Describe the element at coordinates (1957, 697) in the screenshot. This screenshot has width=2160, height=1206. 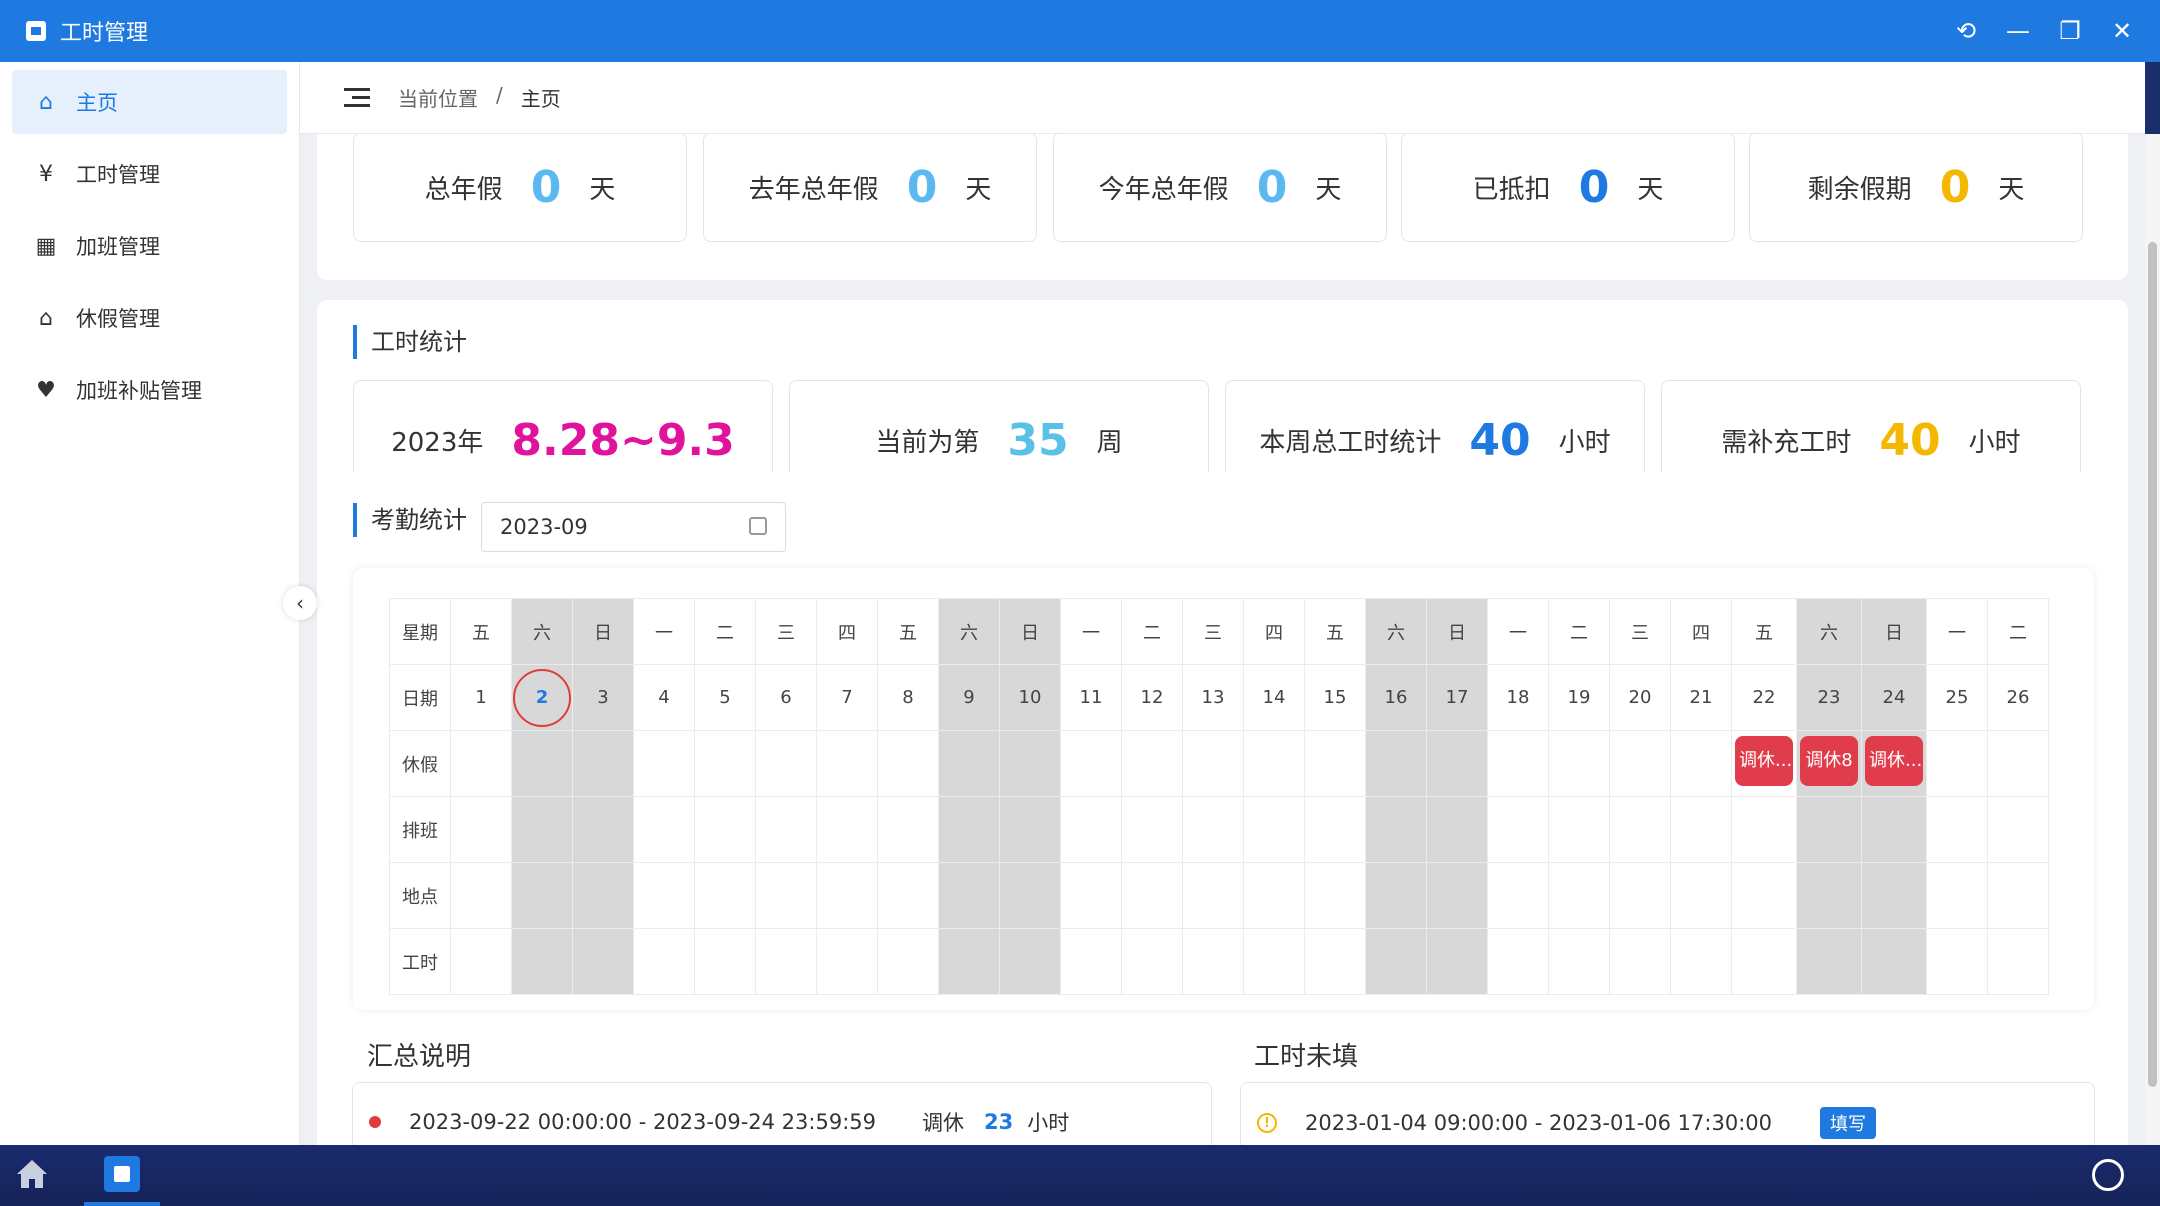
I see `date-cell: 25` at that location.